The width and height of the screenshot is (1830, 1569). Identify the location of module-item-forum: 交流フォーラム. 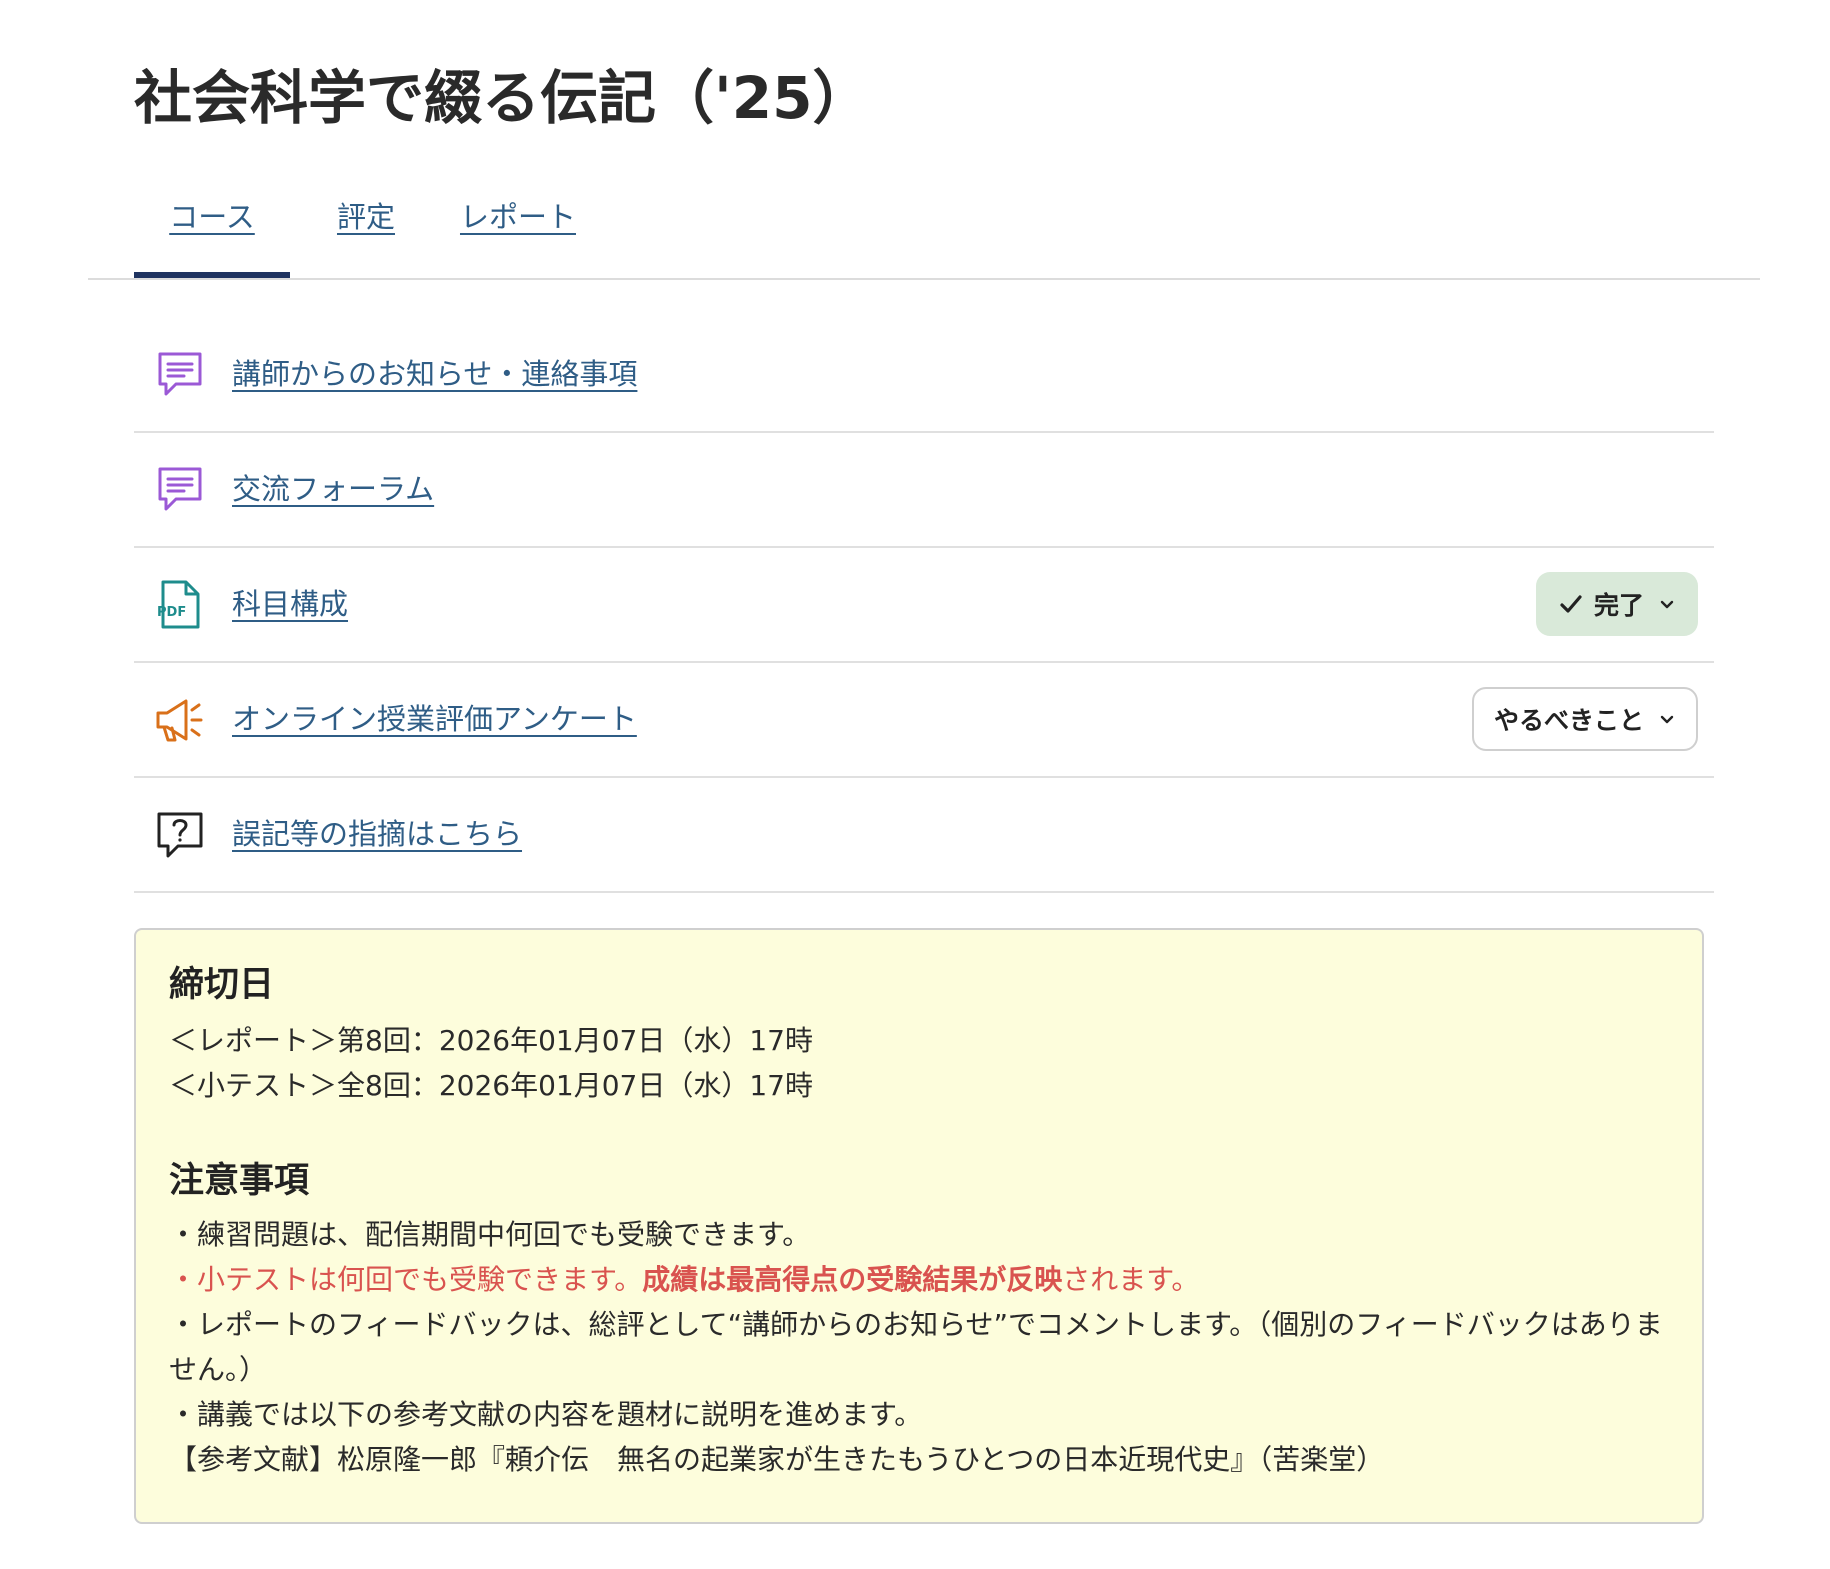
(924, 490).